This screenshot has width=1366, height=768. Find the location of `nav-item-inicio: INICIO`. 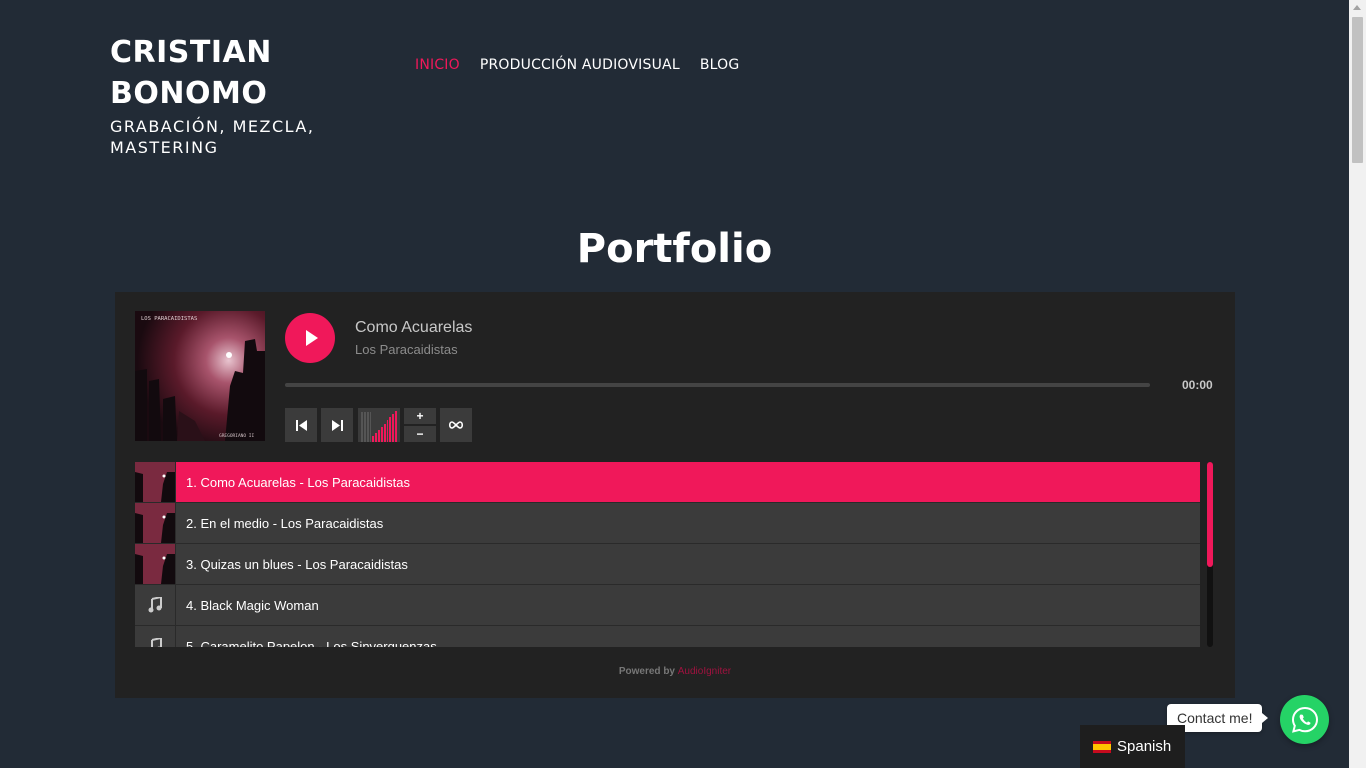

nav-item-inicio: INICIO is located at coordinates (437, 65).